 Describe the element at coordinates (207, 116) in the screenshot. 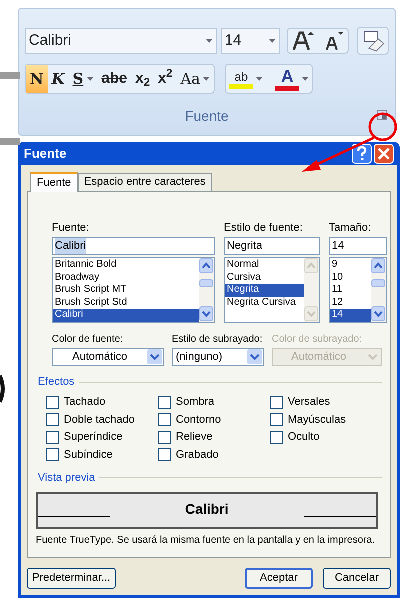

I see `group-label: Fuente` at that location.